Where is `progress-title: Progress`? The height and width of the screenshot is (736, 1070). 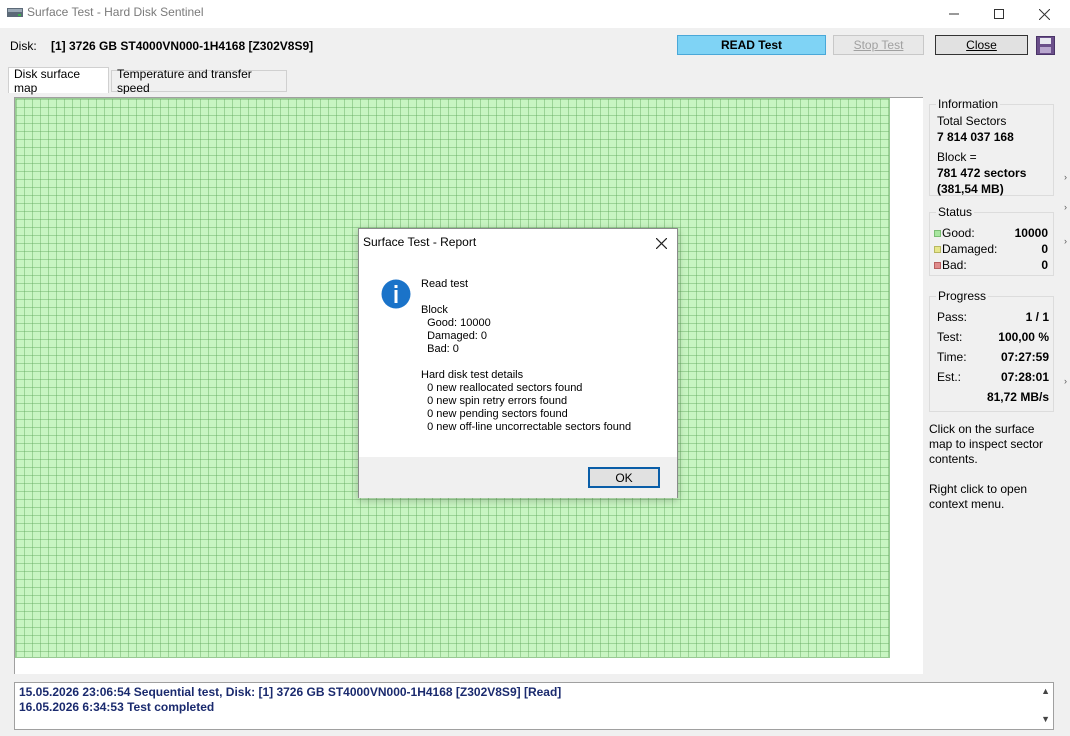
progress-title: Progress is located at coordinates (962, 296).